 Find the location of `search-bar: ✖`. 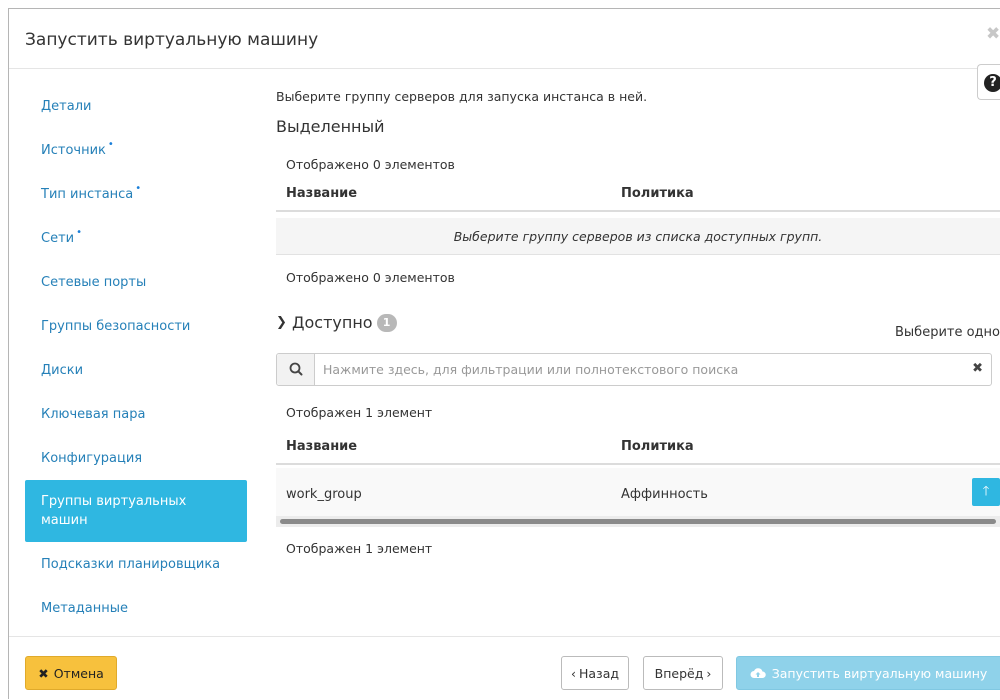

search-bar: ✖ is located at coordinates (634, 369).